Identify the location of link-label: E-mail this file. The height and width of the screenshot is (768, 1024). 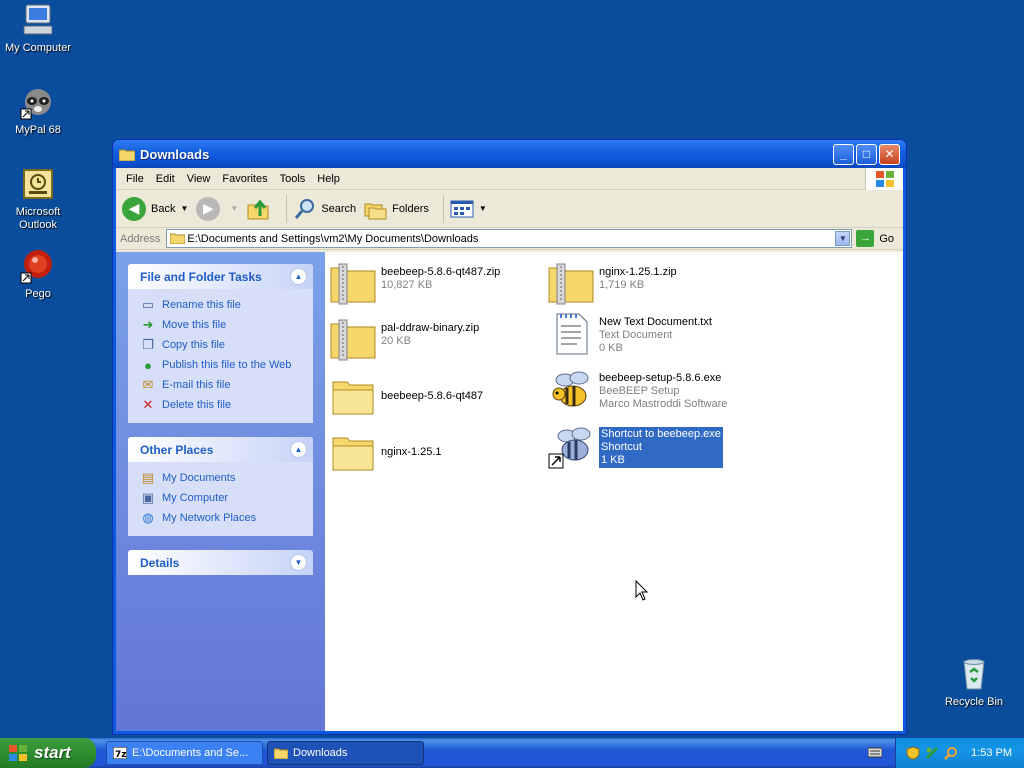
(196, 385).